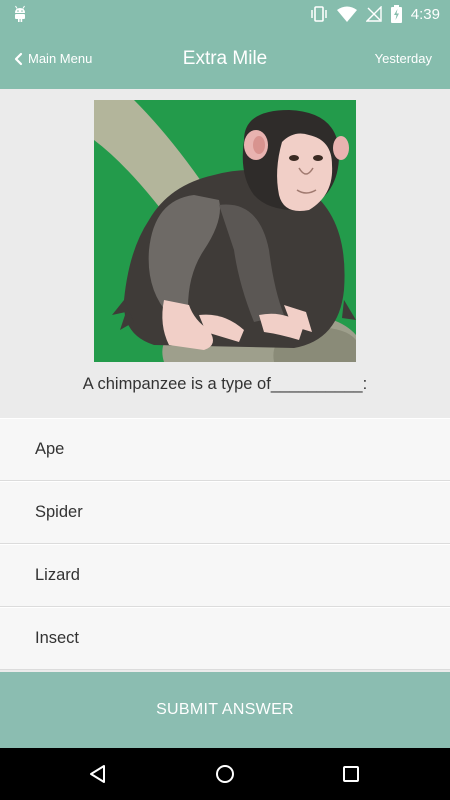 The height and width of the screenshot is (800, 450). I want to click on battery-charging-icon, so click(396, 14).